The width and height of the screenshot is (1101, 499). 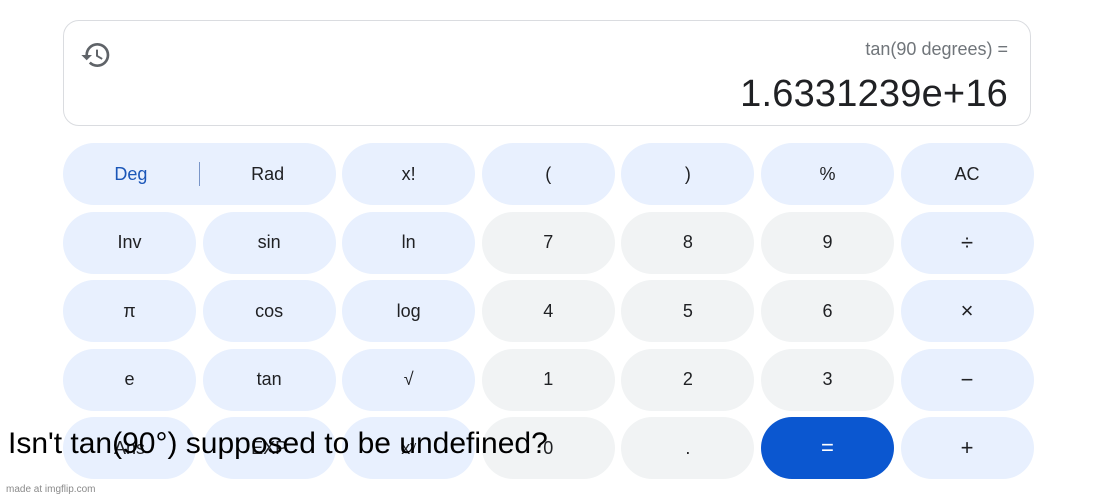 I want to click on minus-button: −, so click(x=967, y=379).